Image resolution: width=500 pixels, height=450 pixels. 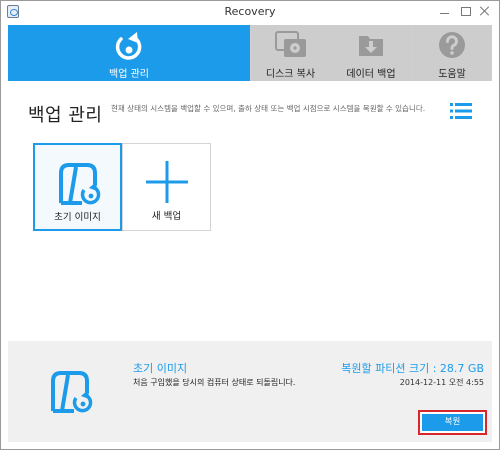 I want to click on tab-bar: 백업 관리 디스크 복사 데이터 백업 도움말, so click(x=250, y=53).